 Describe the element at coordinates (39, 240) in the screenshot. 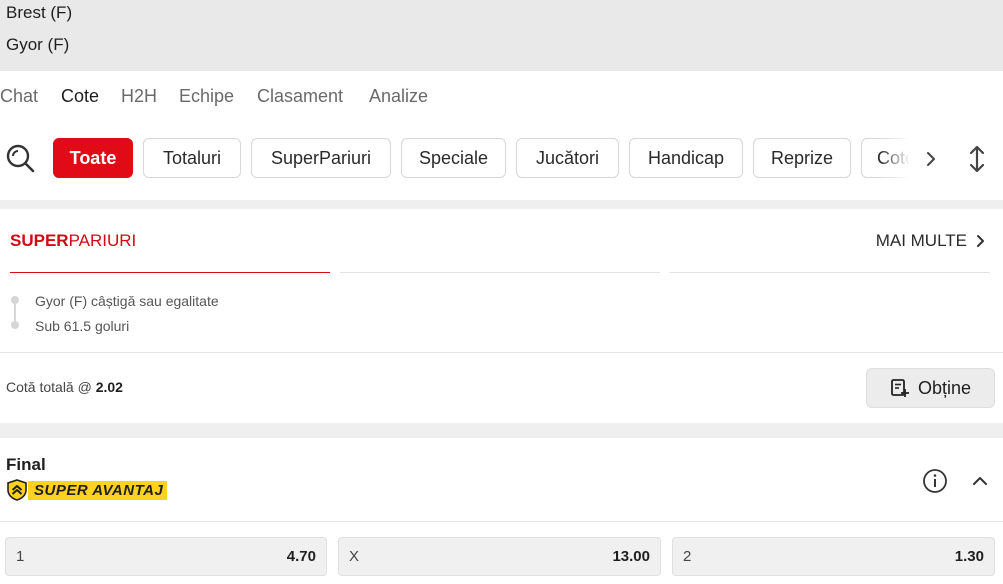

I see `superpariuri-logo-bold: SUPER` at that location.